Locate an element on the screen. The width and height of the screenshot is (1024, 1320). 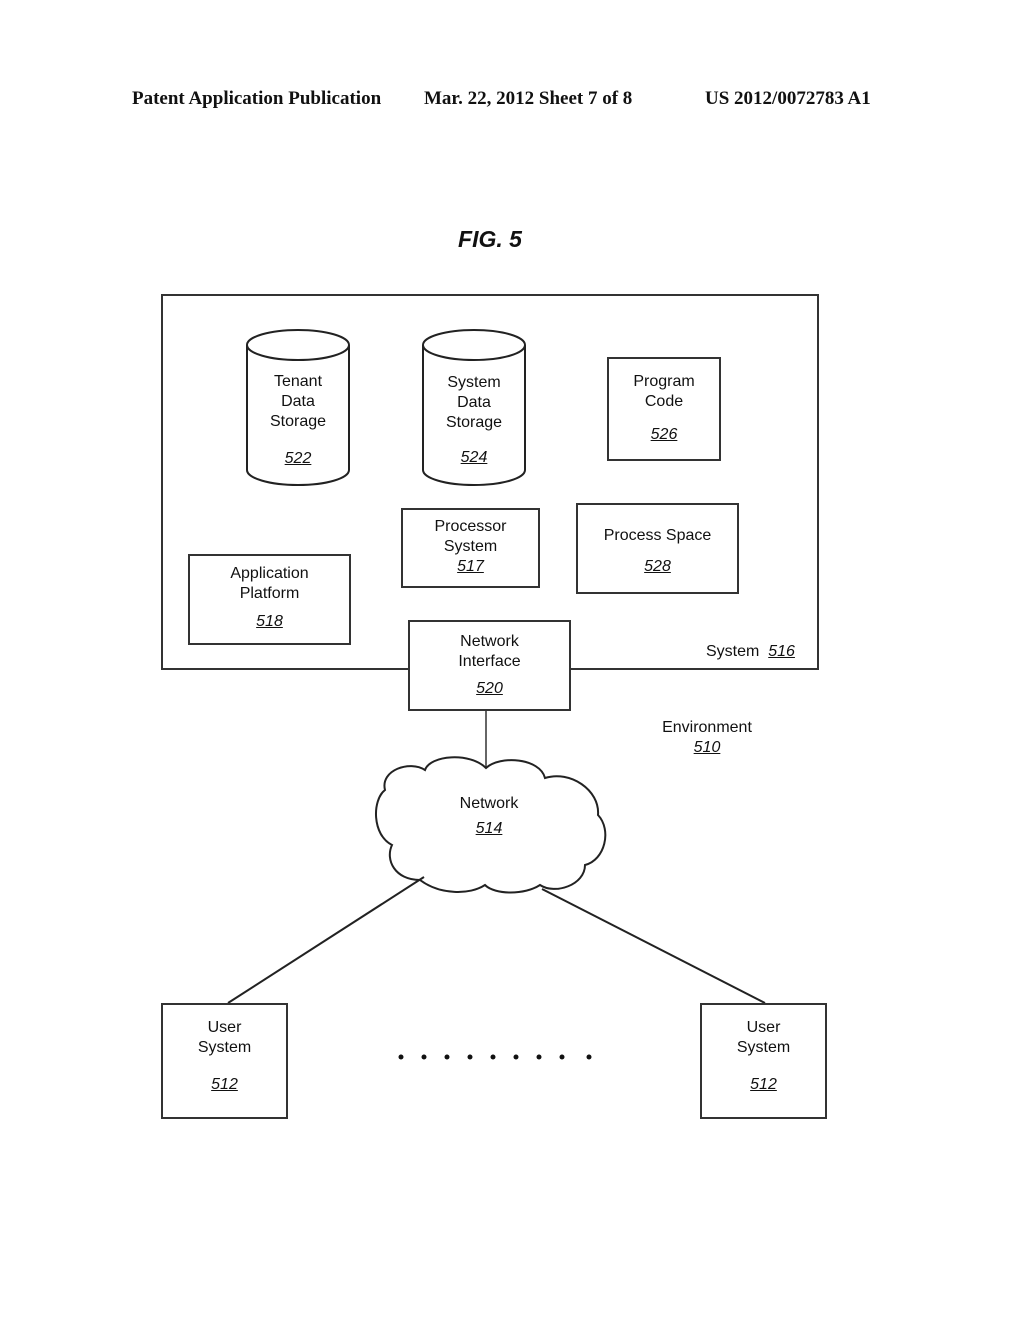
label-line: Tenant is located at coordinates (298, 381).